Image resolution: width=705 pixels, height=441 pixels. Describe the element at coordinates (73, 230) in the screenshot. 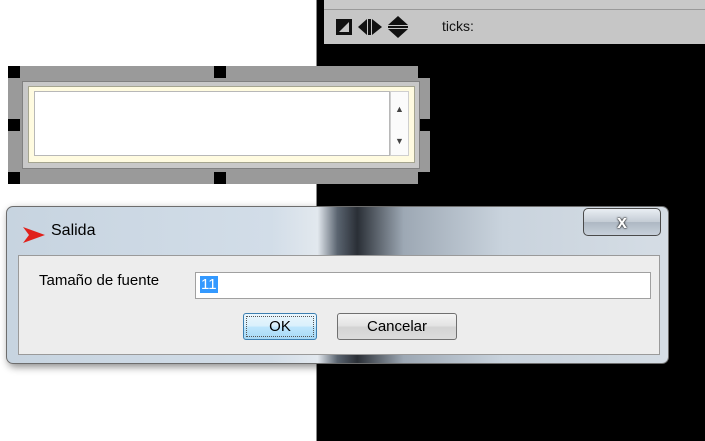

I see `dialog-title: Salida` at that location.